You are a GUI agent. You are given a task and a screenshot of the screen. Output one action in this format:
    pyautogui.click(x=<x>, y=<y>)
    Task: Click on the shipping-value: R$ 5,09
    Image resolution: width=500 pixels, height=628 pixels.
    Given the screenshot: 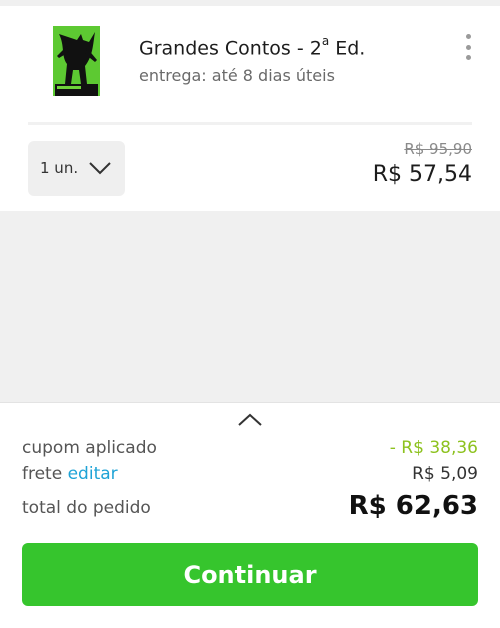 What is the action you would take?
    pyautogui.click(x=445, y=474)
    